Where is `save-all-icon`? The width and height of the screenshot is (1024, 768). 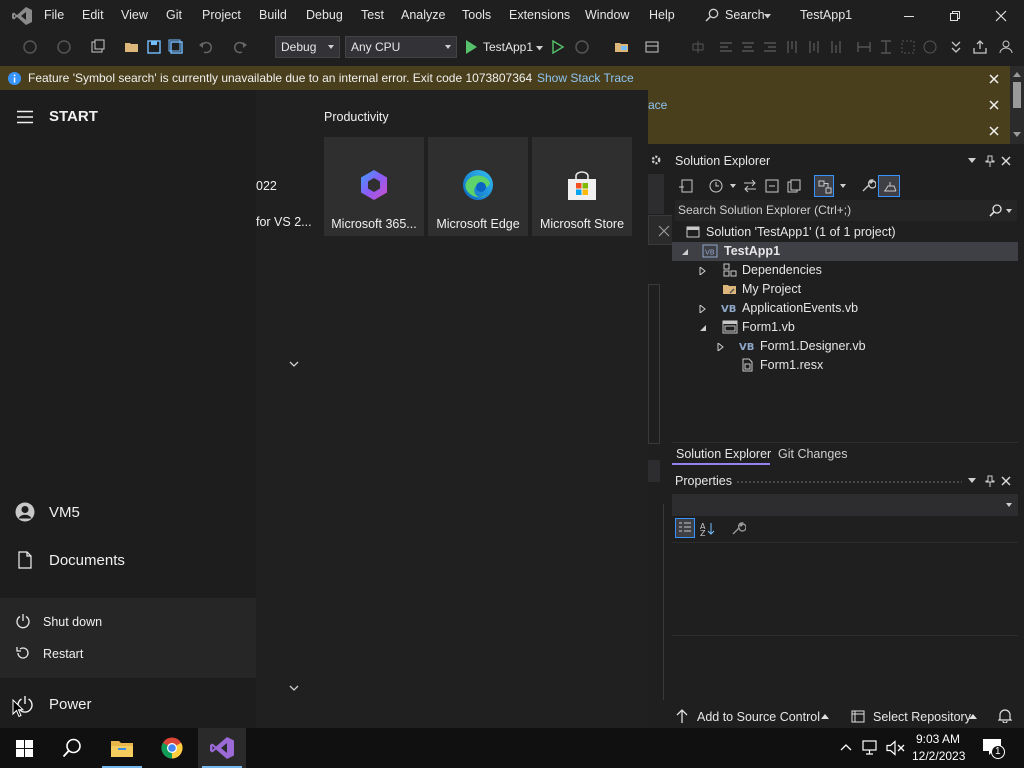
save-all-icon is located at coordinates (176, 47).